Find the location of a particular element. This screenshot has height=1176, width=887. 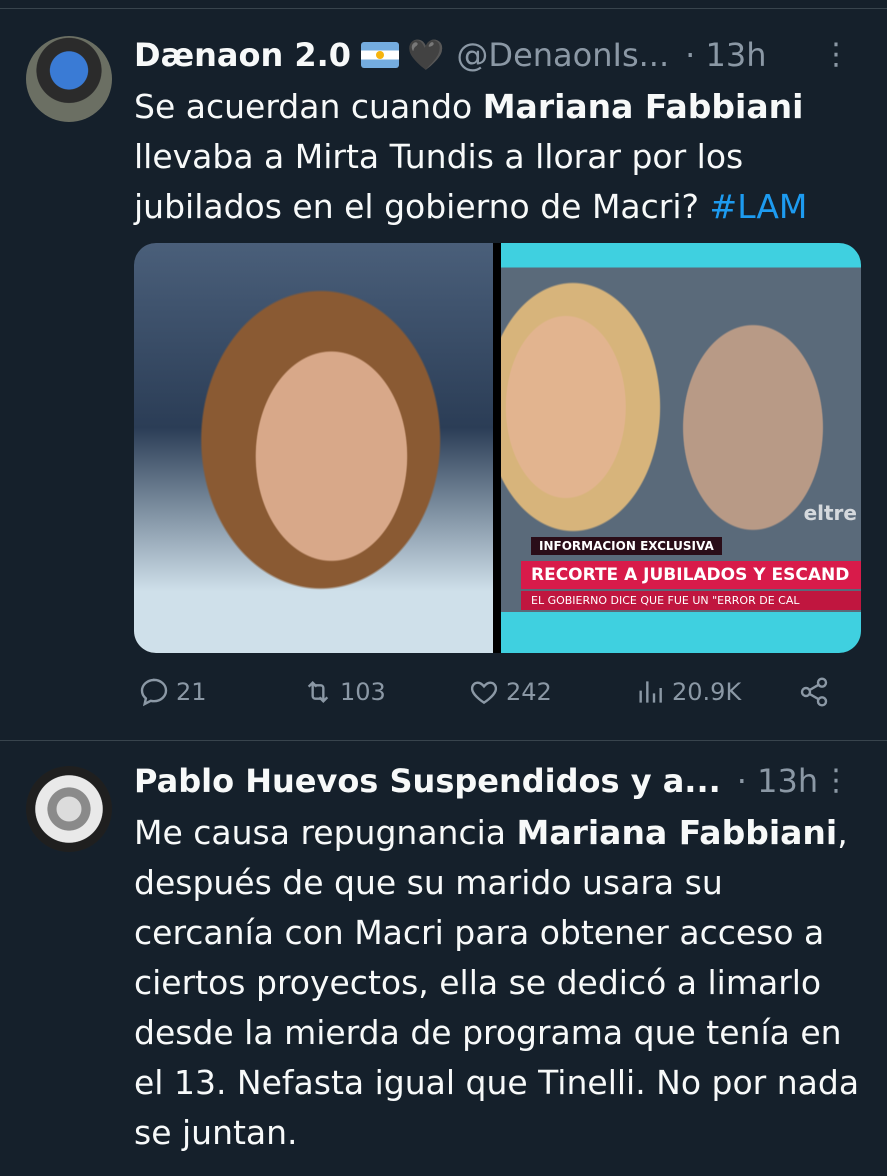

like-count: 242 is located at coordinates (529, 692).